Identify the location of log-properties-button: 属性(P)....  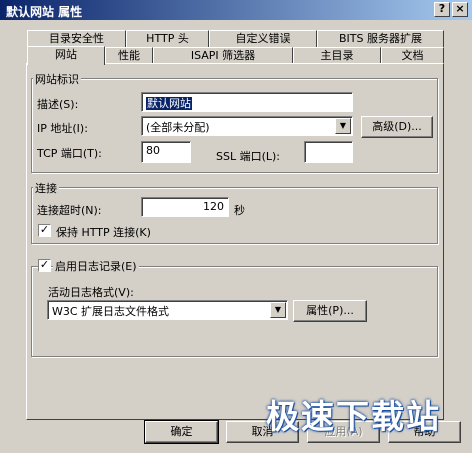
(330, 311).